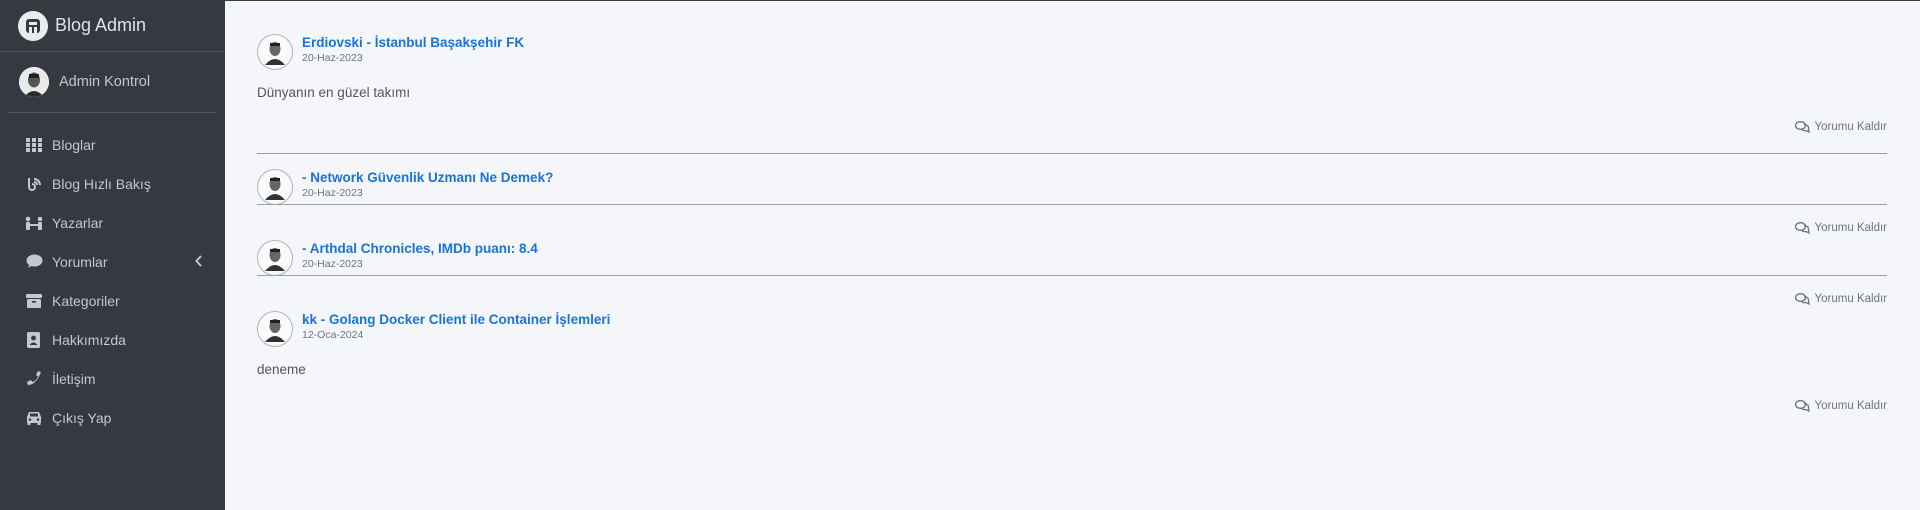  What do you see at coordinates (112, 222) in the screenshot?
I see `sidebar-item-yazarlar: Yazarlar` at bounding box center [112, 222].